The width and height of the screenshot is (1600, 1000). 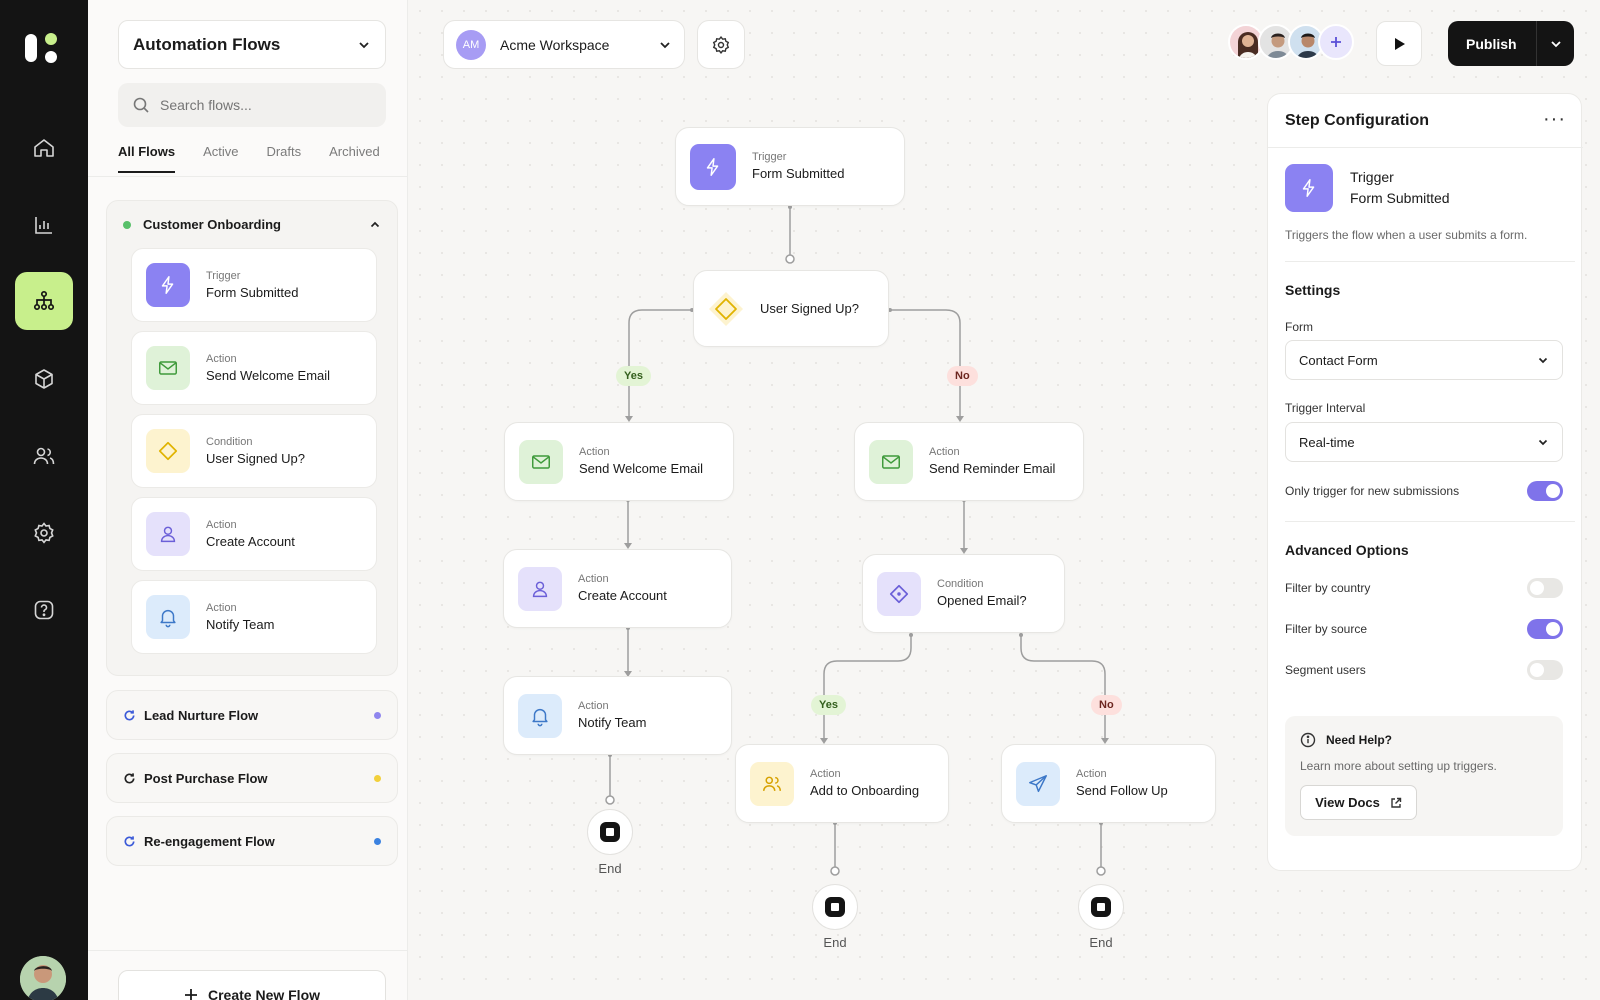 What do you see at coordinates (612, 723) in the screenshot?
I see `node-label: Notify Team` at bounding box center [612, 723].